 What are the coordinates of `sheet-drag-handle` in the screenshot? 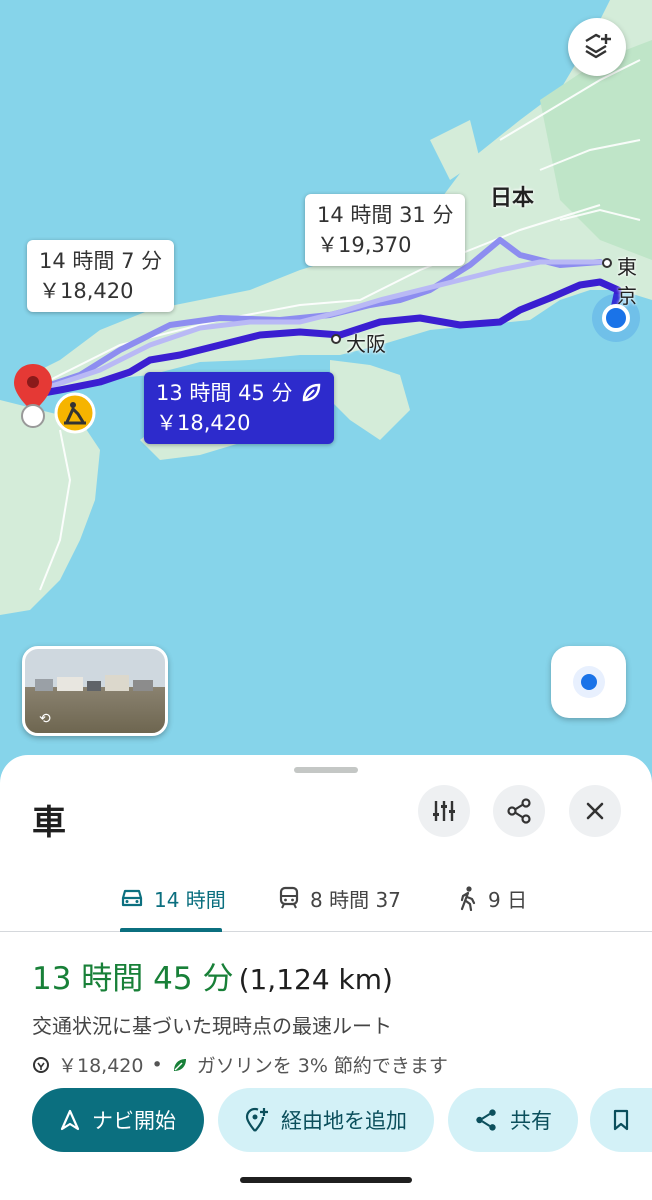 It's located at (326, 770).